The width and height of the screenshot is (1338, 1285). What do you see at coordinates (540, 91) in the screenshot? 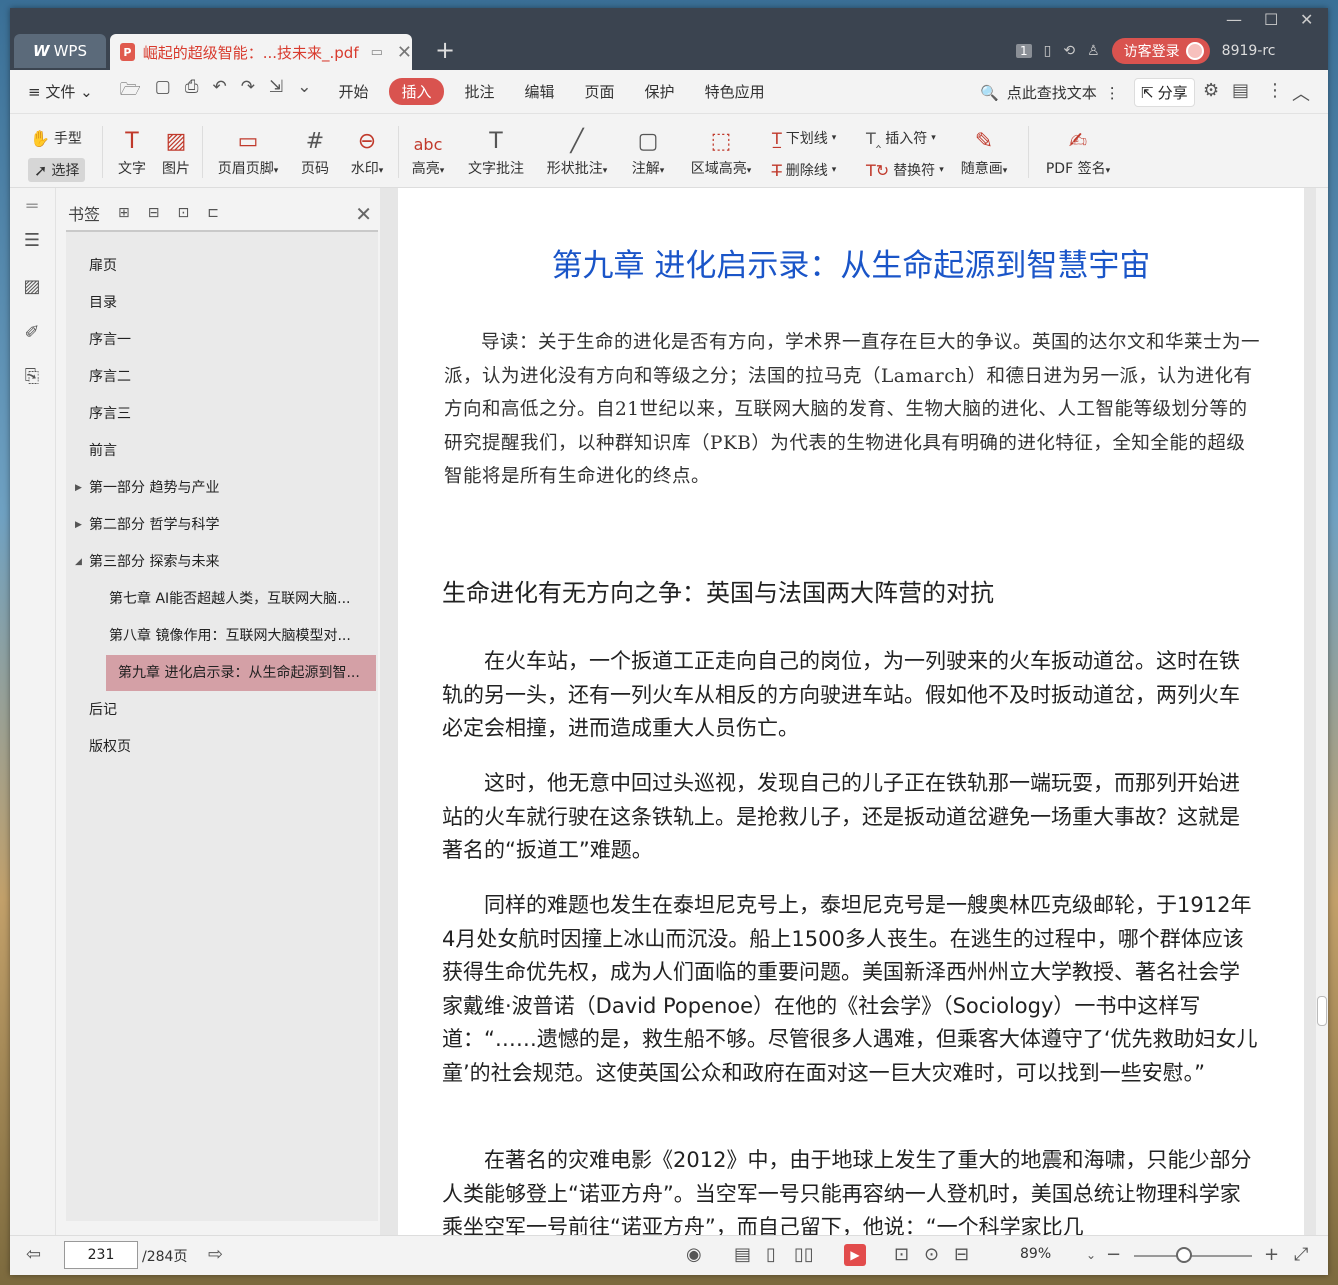
I see `menu-edit: 编辑` at bounding box center [540, 91].